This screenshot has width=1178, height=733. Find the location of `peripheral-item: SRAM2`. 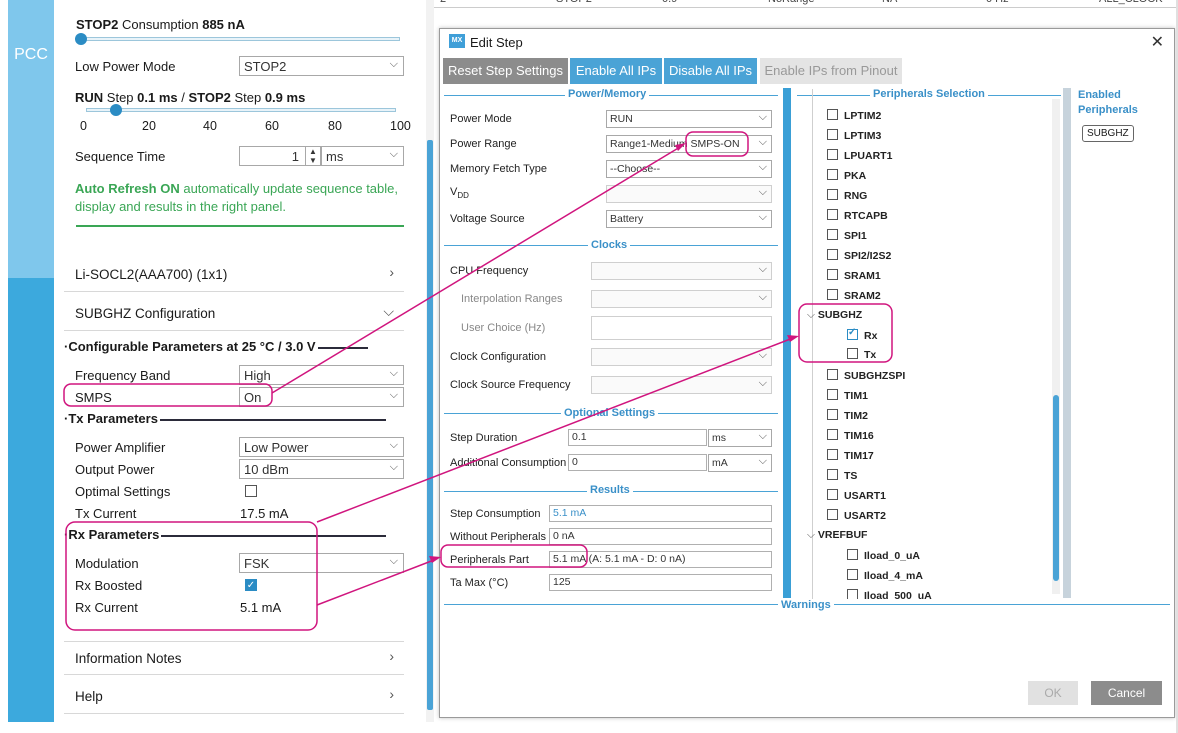

peripheral-item: SRAM2 is located at coordinates (854, 295).